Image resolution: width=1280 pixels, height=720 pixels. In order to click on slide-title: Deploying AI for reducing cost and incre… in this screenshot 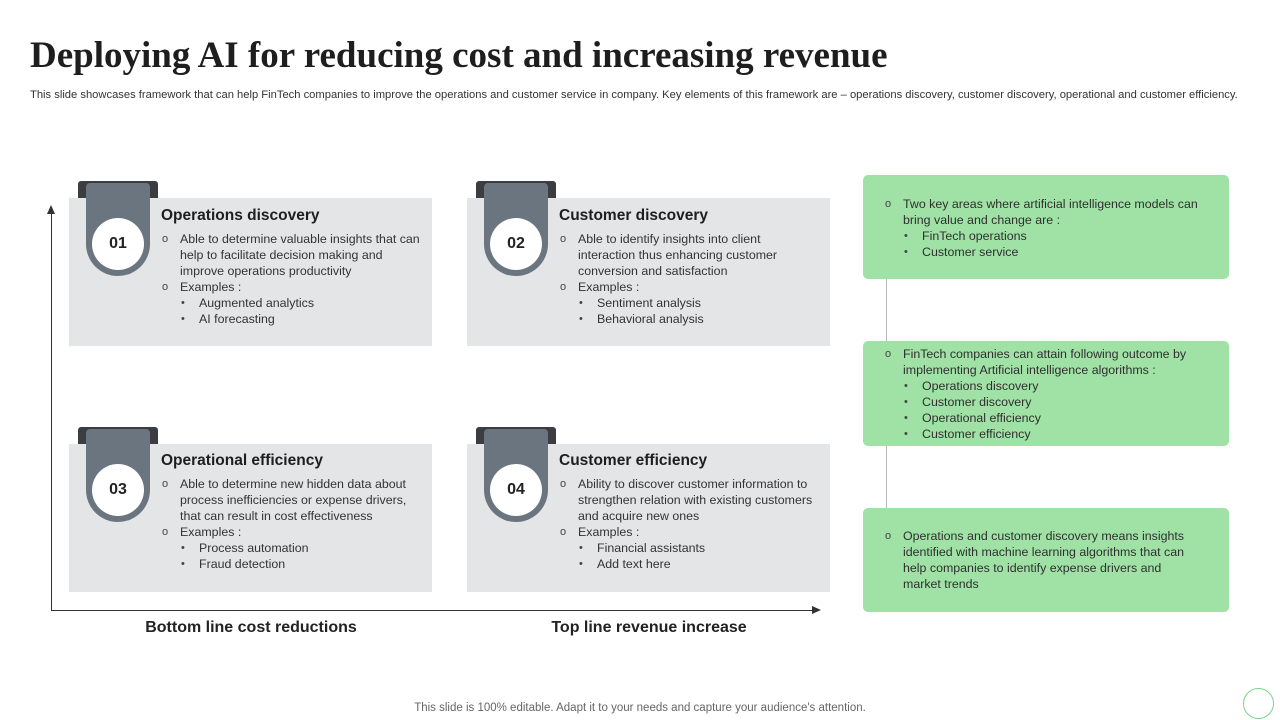, I will do `click(459, 55)`.